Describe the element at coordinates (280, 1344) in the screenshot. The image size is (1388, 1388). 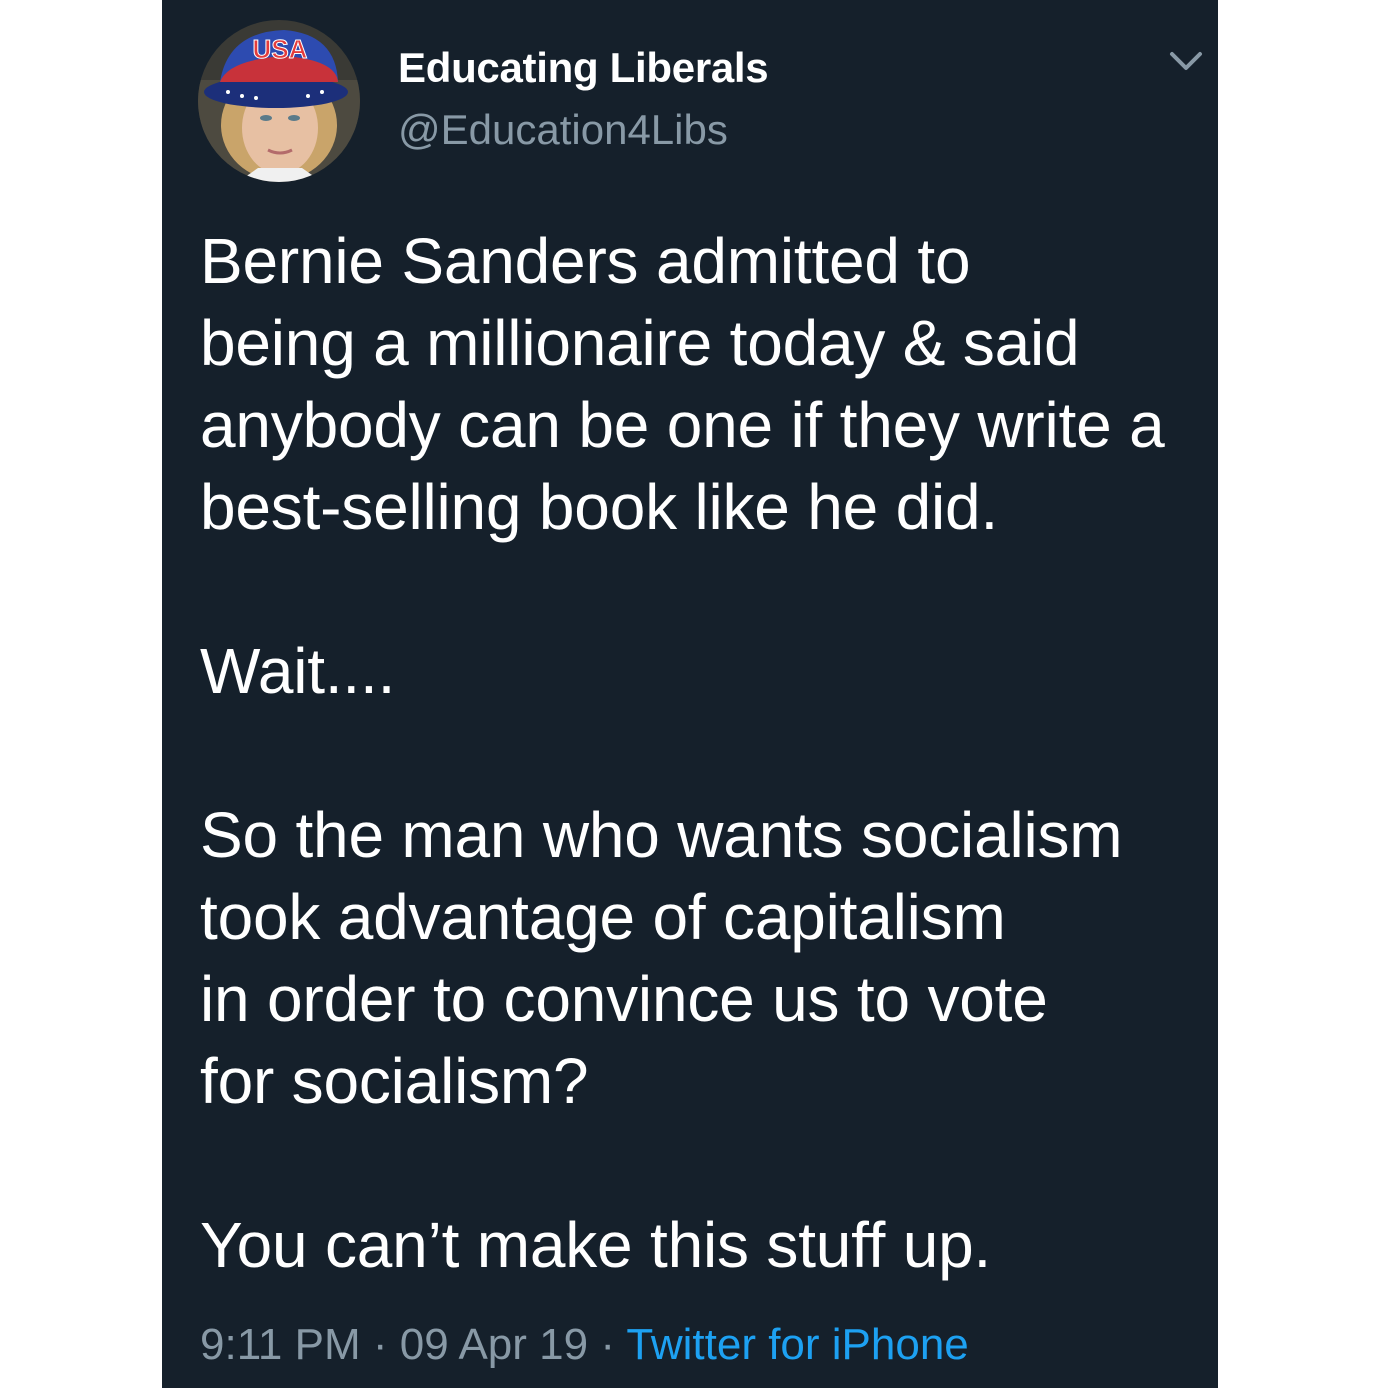
I see `tweet-time: 9:11 PM` at that location.